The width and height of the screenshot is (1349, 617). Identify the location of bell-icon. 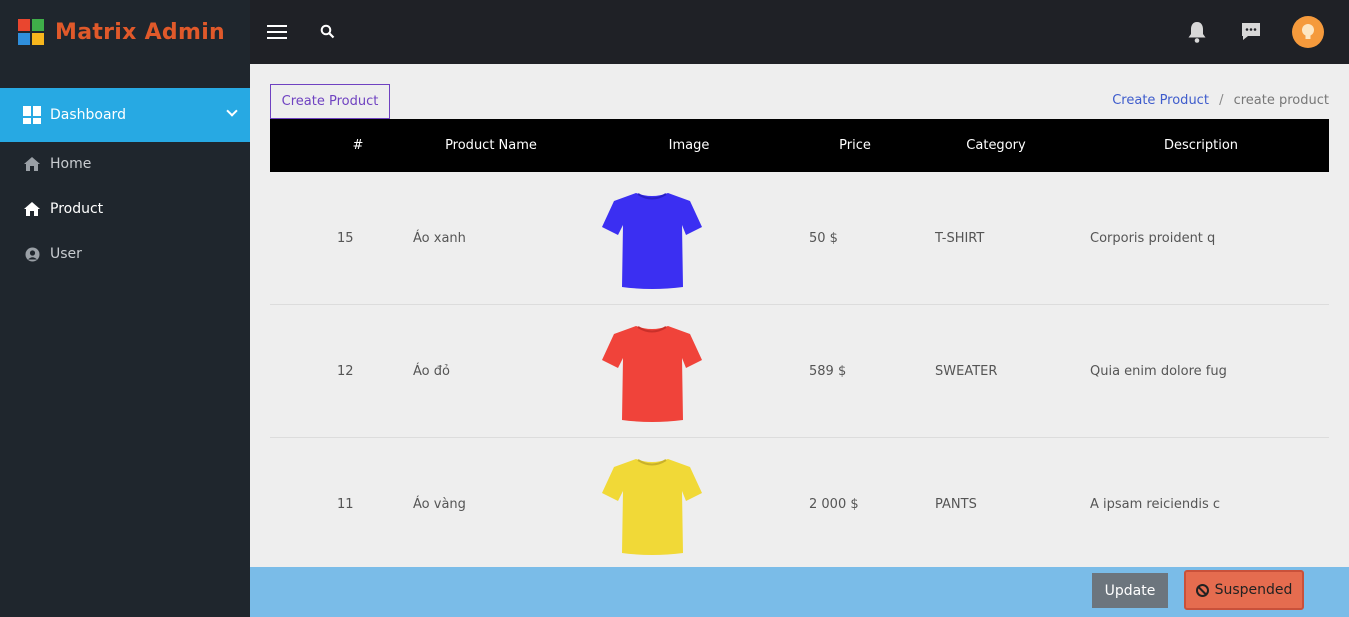
(1197, 34).